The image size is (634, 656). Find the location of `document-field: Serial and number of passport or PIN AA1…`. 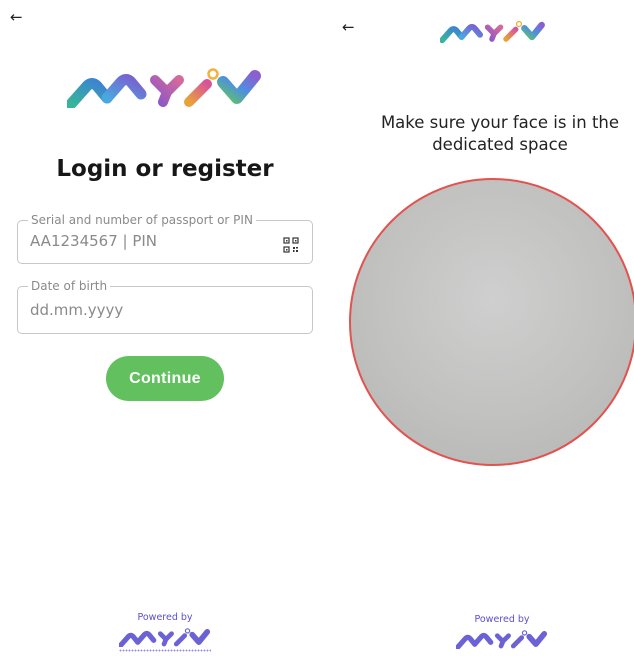

document-field: Serial and number of passport or PIN AA1… is located at coordinates (165, 238).